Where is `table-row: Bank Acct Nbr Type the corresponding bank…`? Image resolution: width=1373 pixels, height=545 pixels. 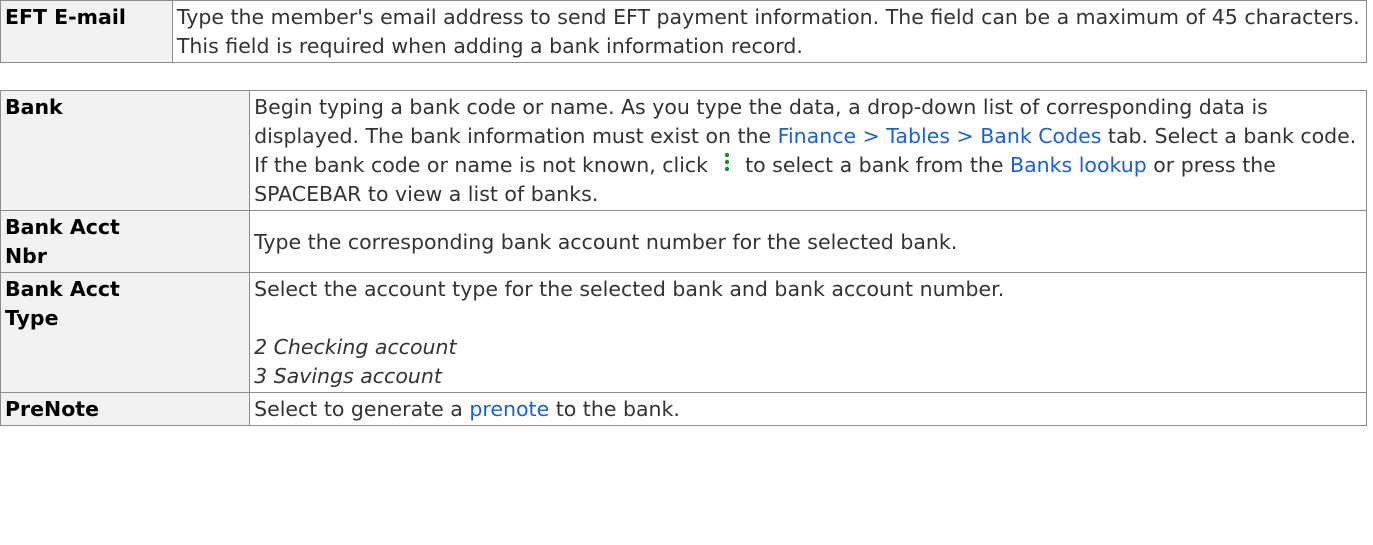
table-row: Bank Acct Nbr Type the corresponding bank… is located at coordinates (683, 241).